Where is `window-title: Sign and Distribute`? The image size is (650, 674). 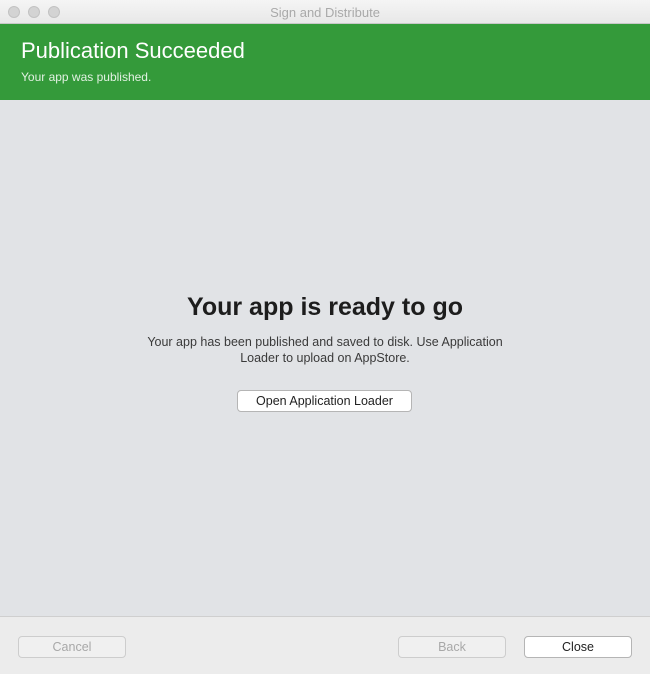 window-title: Sign and Distribute is located at coordinates (325, 12).